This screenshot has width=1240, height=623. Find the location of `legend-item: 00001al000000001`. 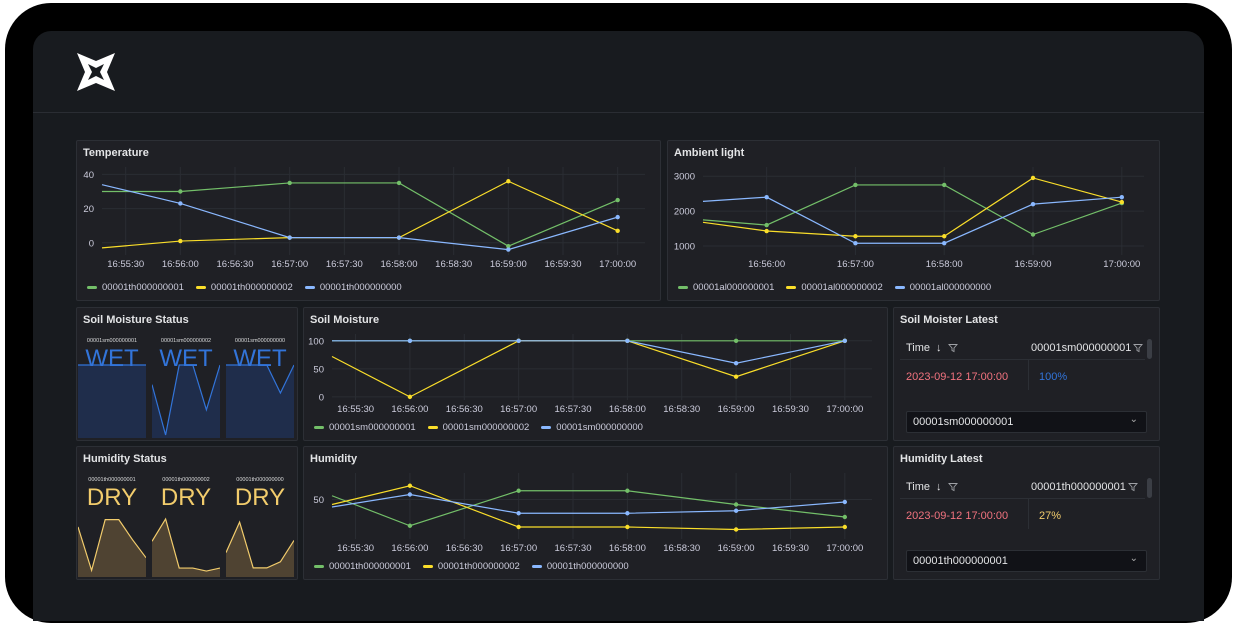

legend-item: 00001al000000001 is located at coordinates (726, 287).